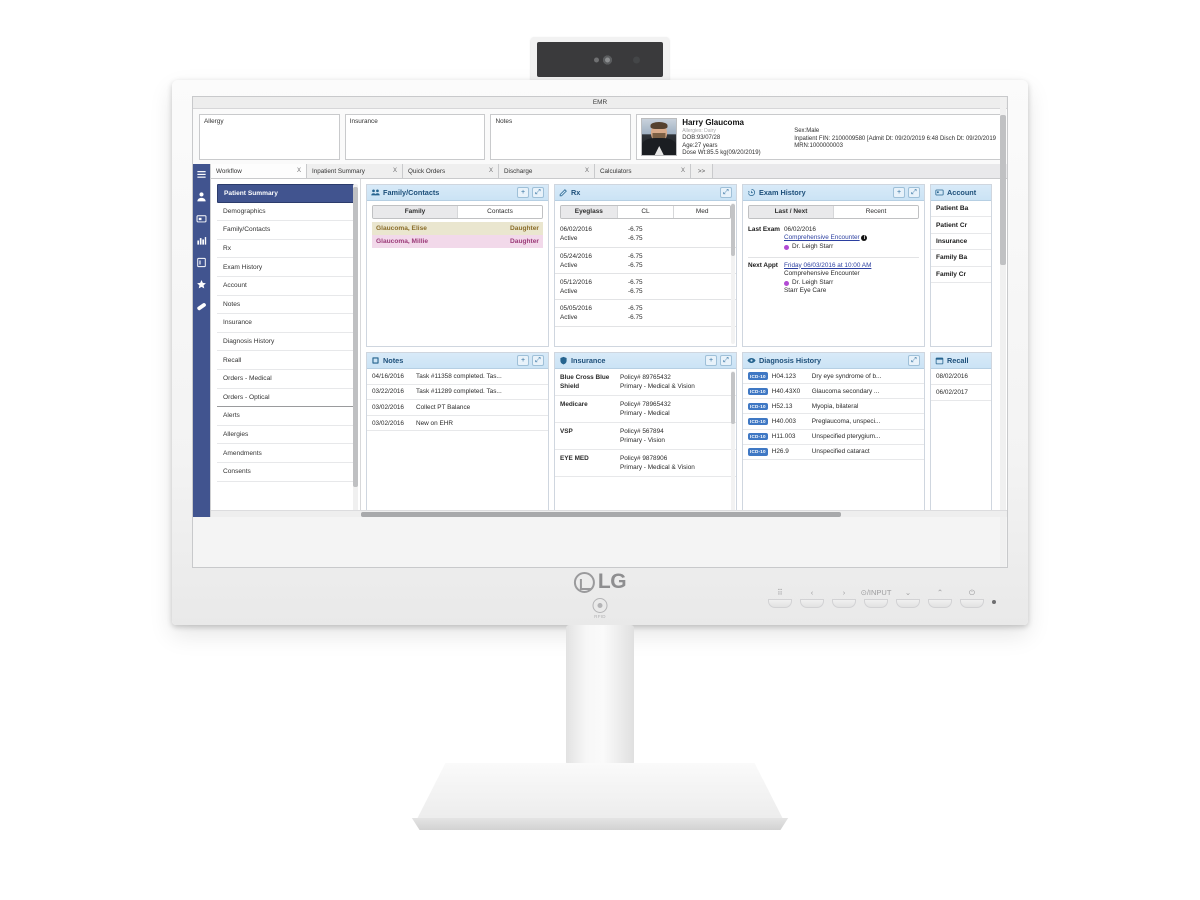 The image size is (1200, 900). I want to click on account-row: Patient Cr, so click(961, 225).